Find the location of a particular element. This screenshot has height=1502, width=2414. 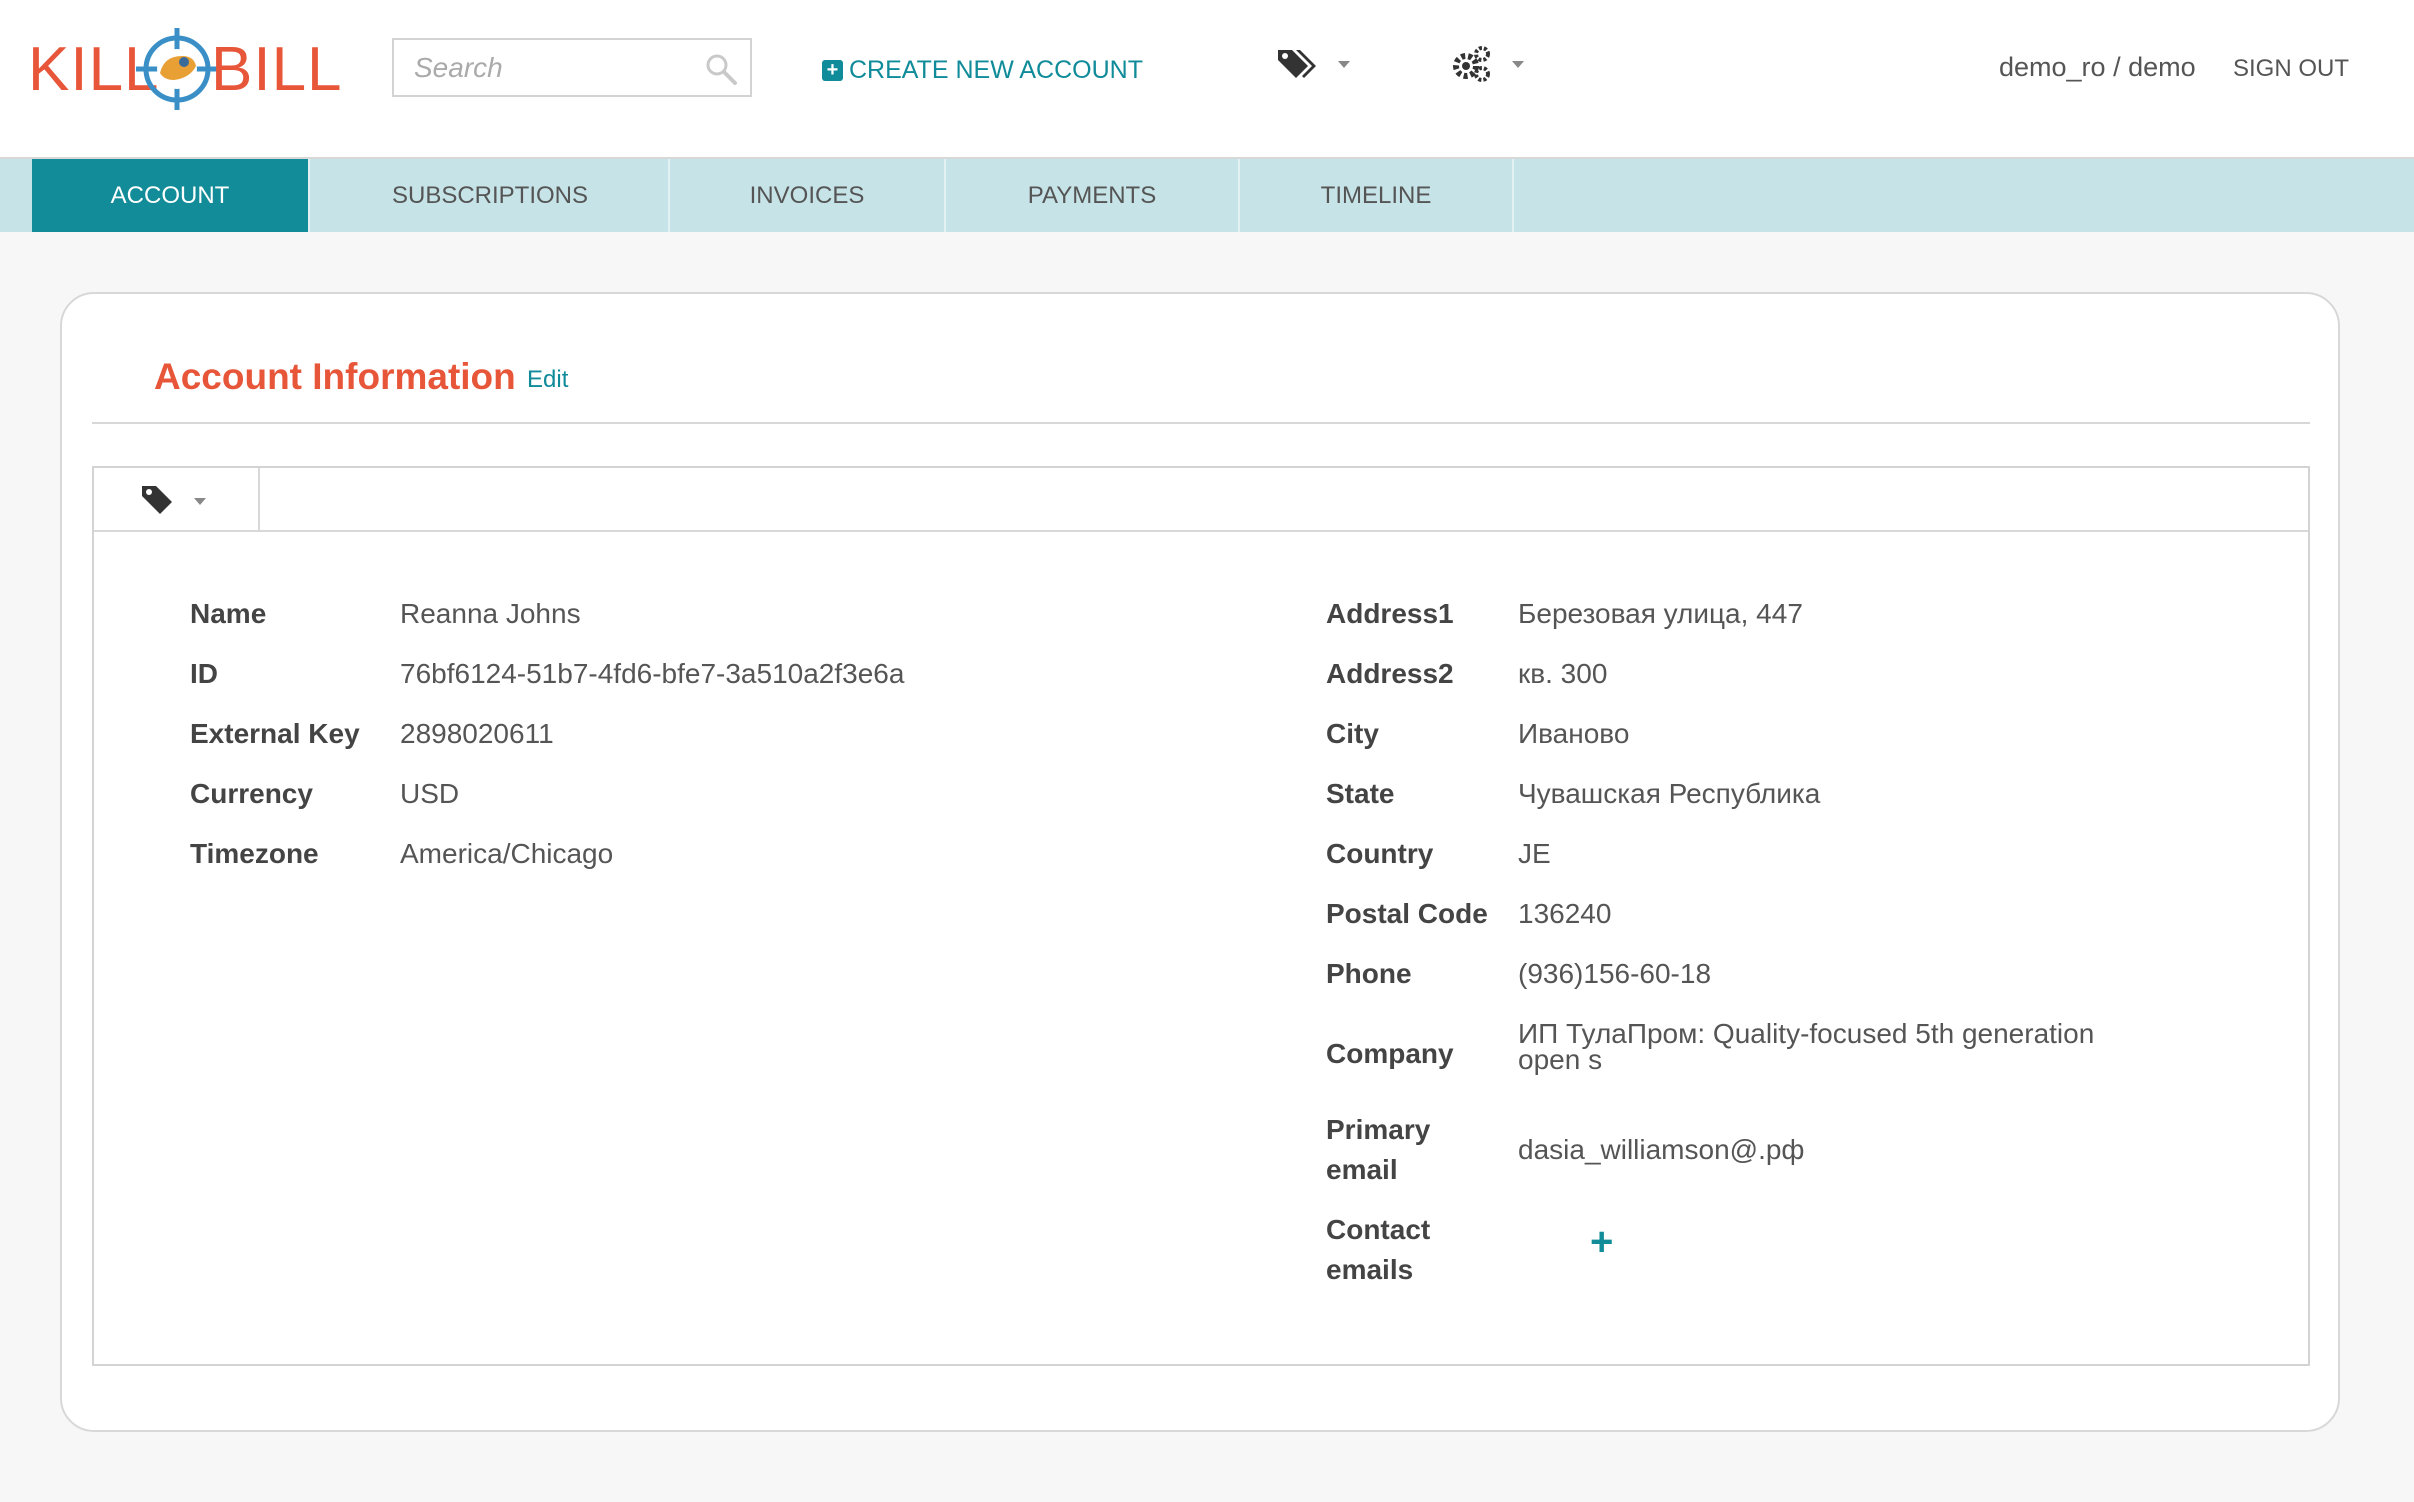

id-label: ID is located at coordinates (204, 673).